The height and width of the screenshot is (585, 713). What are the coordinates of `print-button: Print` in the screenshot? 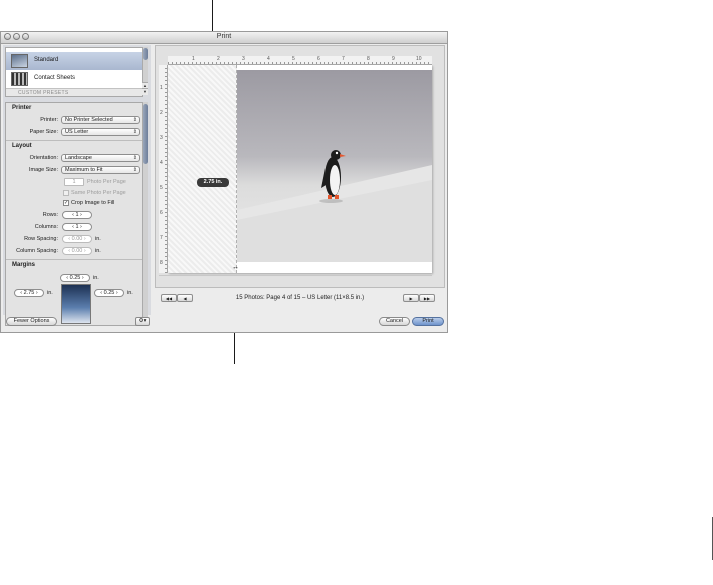 It's located at (428, 321).